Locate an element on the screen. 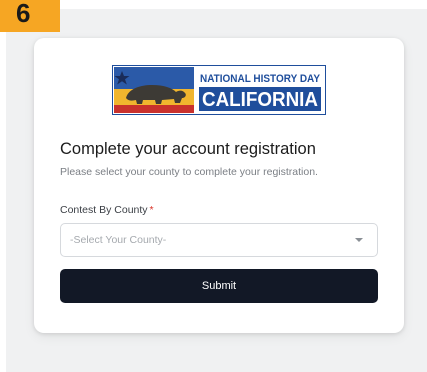 This screenshot has width=427, height=372. county-select: -Select Your County- is located at coordinates (219, 240).